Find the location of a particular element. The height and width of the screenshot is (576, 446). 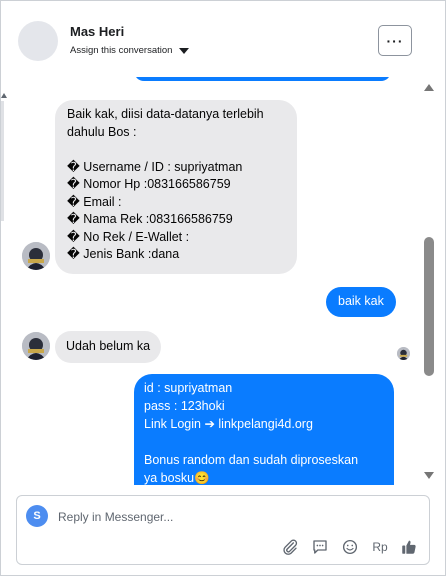

assign-conversation-button: Assign this conversation is located at coordinates (130, 50).